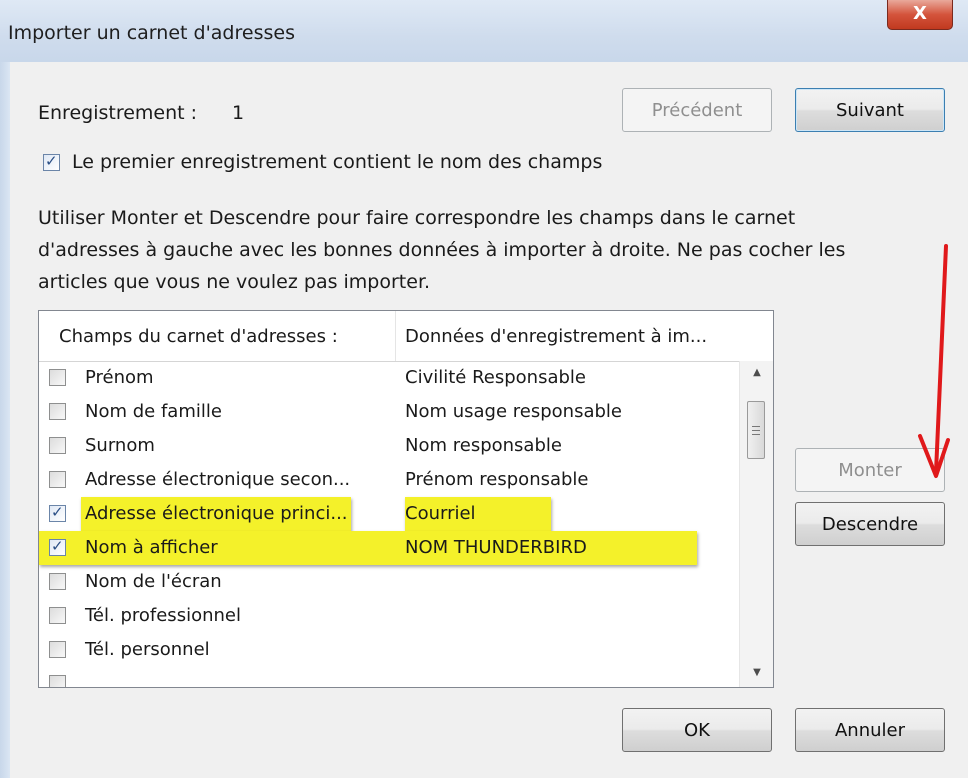 The width and height of the screenshot is (968, 778). I want to click on field-data: Nom responsable, so click(483, 445).